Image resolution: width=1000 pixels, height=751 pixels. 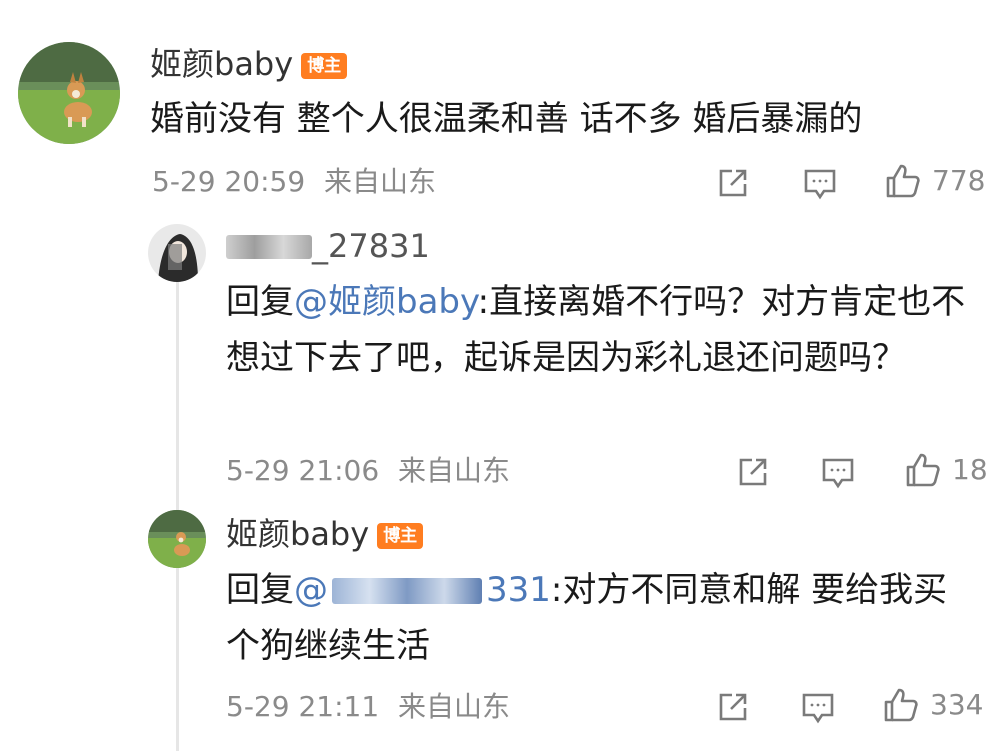 I want to click on reply-meta: 5-29 21:11 来自山东, so click(x=368, y=707).